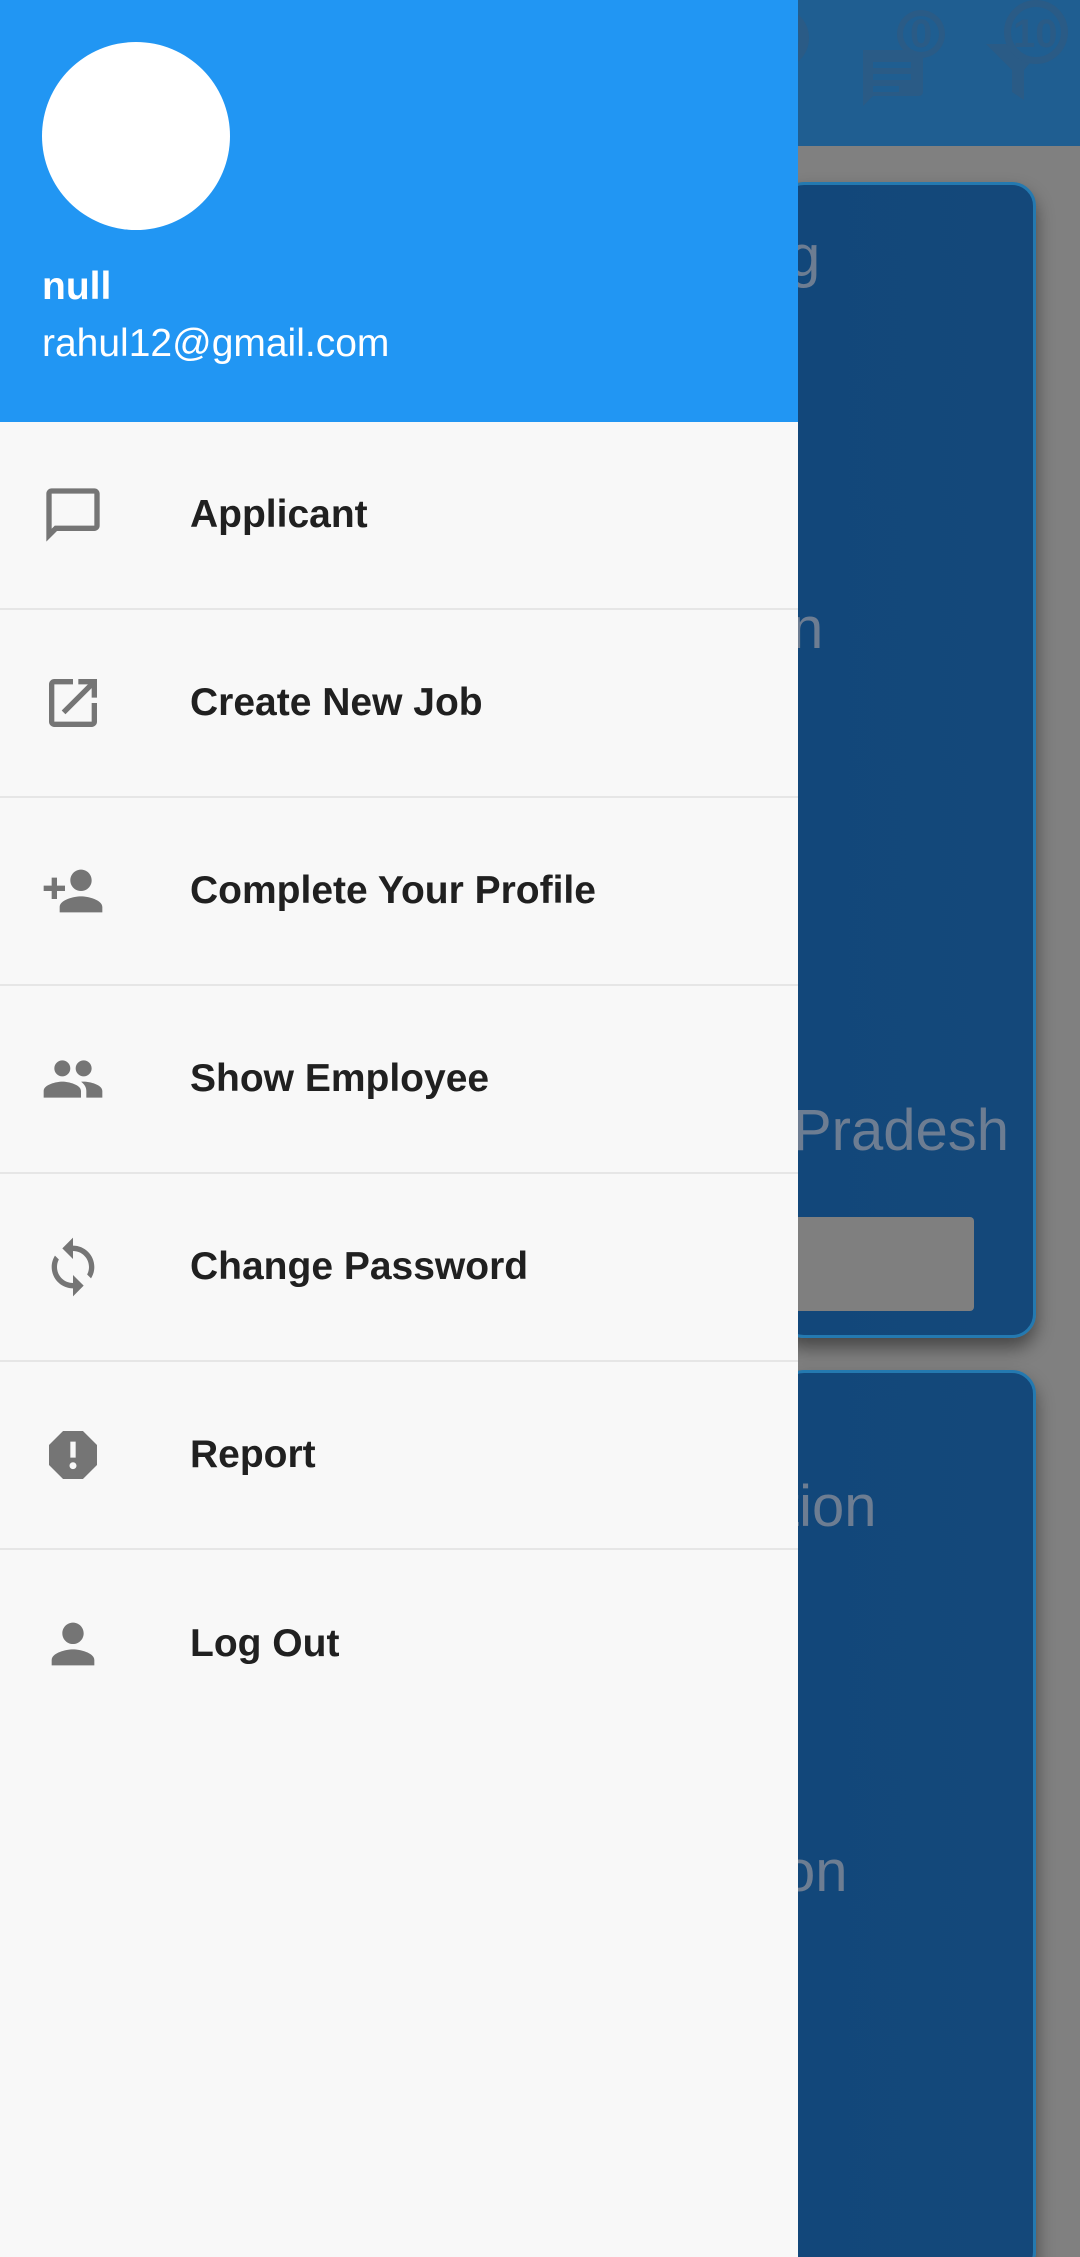  What do you see at coordinates (73, 1644) in the screenshot?
I see `person-icon` at bounding box center [73, 1644].